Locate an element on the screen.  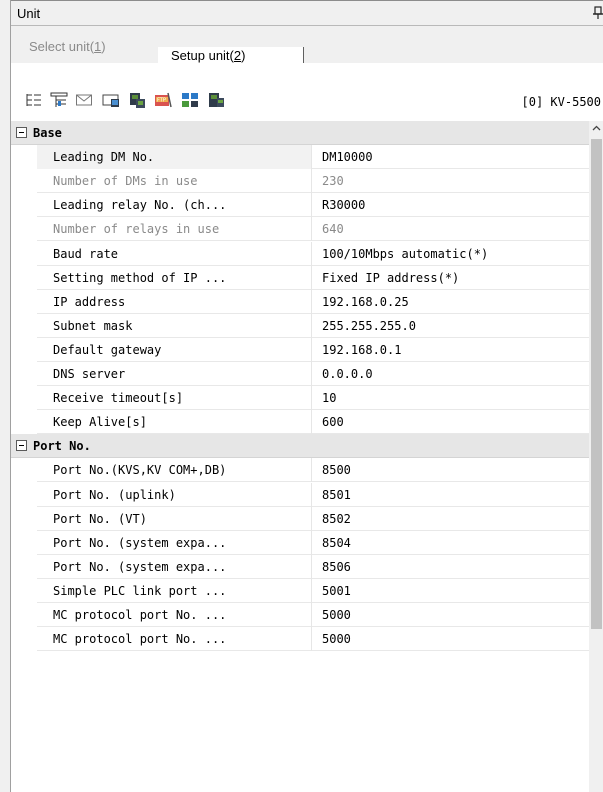
property-row: Baud rate 100/10Mbps automatic(*) is located at coordinates (300, 254).